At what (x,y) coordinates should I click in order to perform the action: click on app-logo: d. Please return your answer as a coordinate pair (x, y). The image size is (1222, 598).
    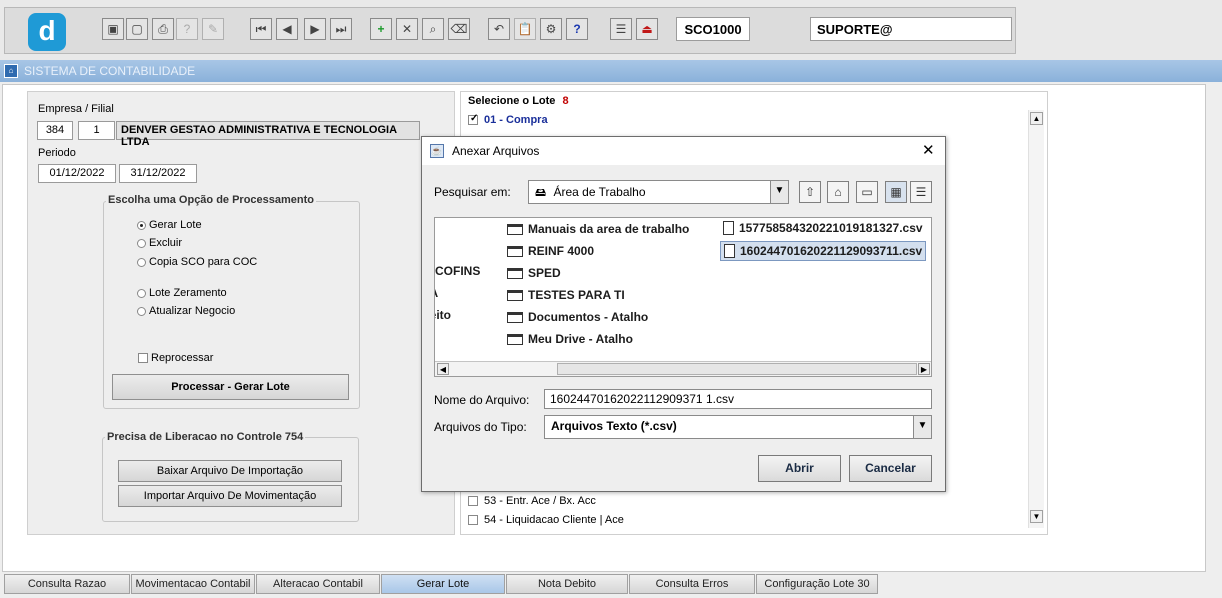
    Looking at the image, I should click on (47, 32).